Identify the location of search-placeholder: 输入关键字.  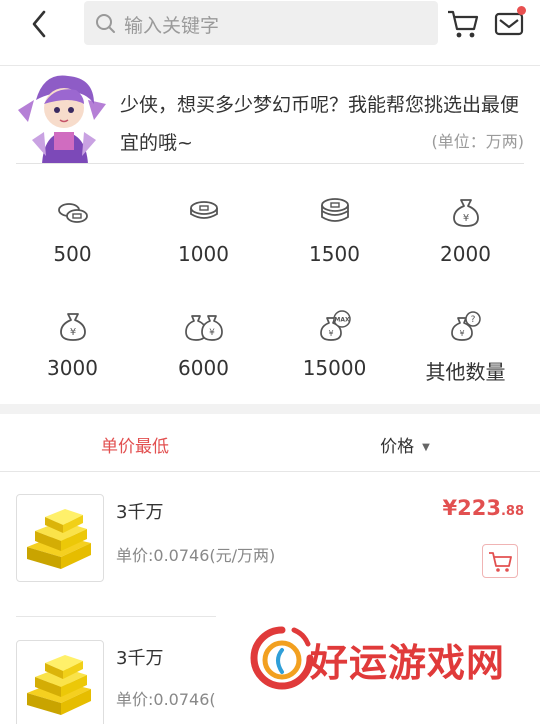
(172, 26).